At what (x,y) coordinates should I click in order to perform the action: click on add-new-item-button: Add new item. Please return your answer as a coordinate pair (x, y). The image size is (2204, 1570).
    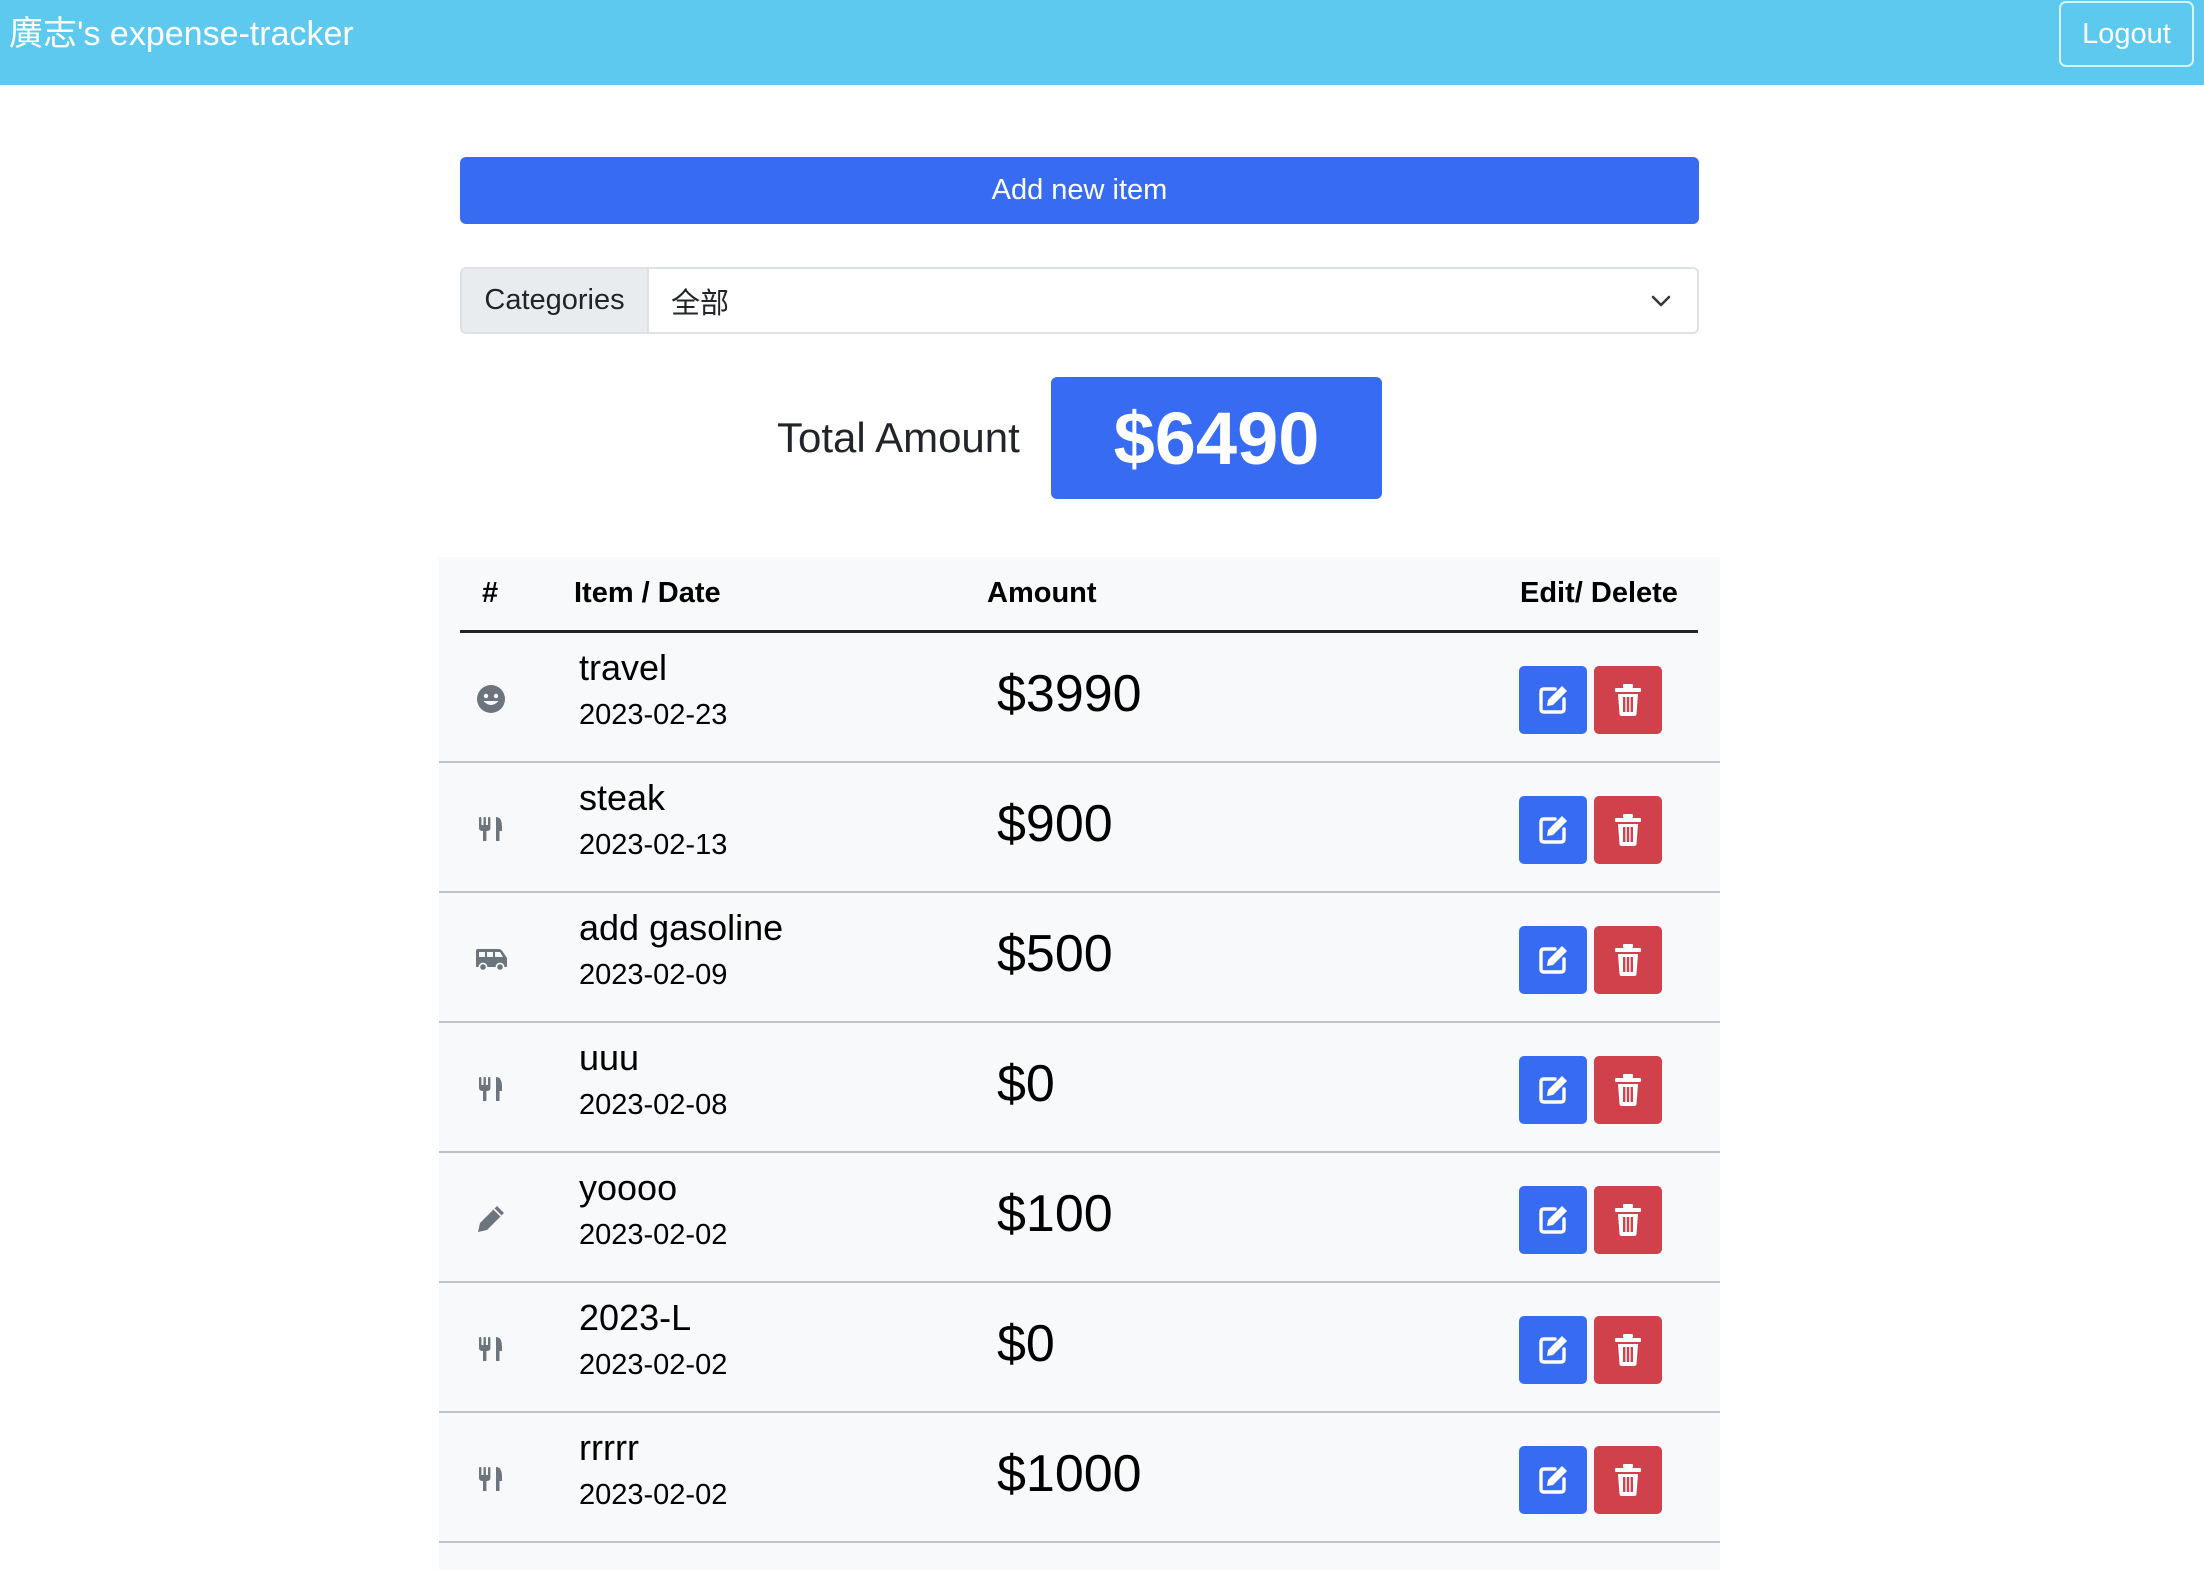
    Looking at the image, I should click on (1079, 190).